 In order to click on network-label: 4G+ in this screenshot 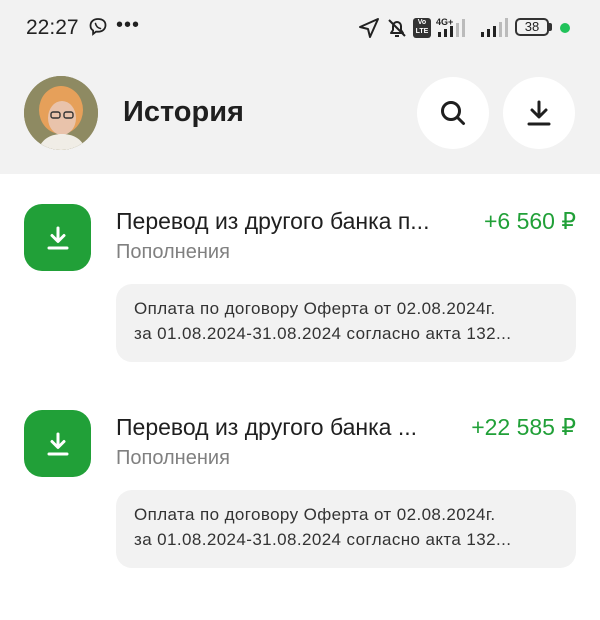, I will do `click(444, 22)`.